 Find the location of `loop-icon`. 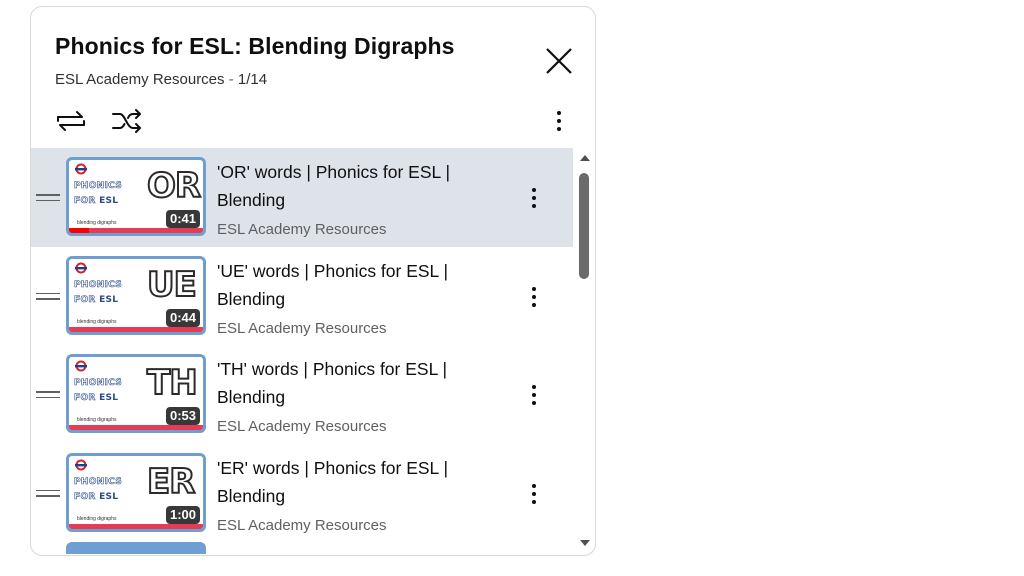

loop-icon is located at coordinates (71, 121).